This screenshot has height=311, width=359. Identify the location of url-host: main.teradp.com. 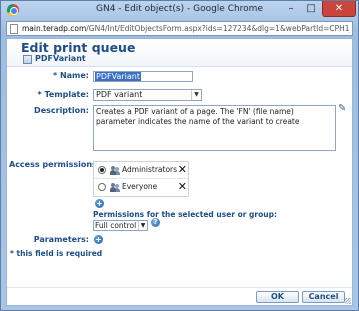
(54, 28).